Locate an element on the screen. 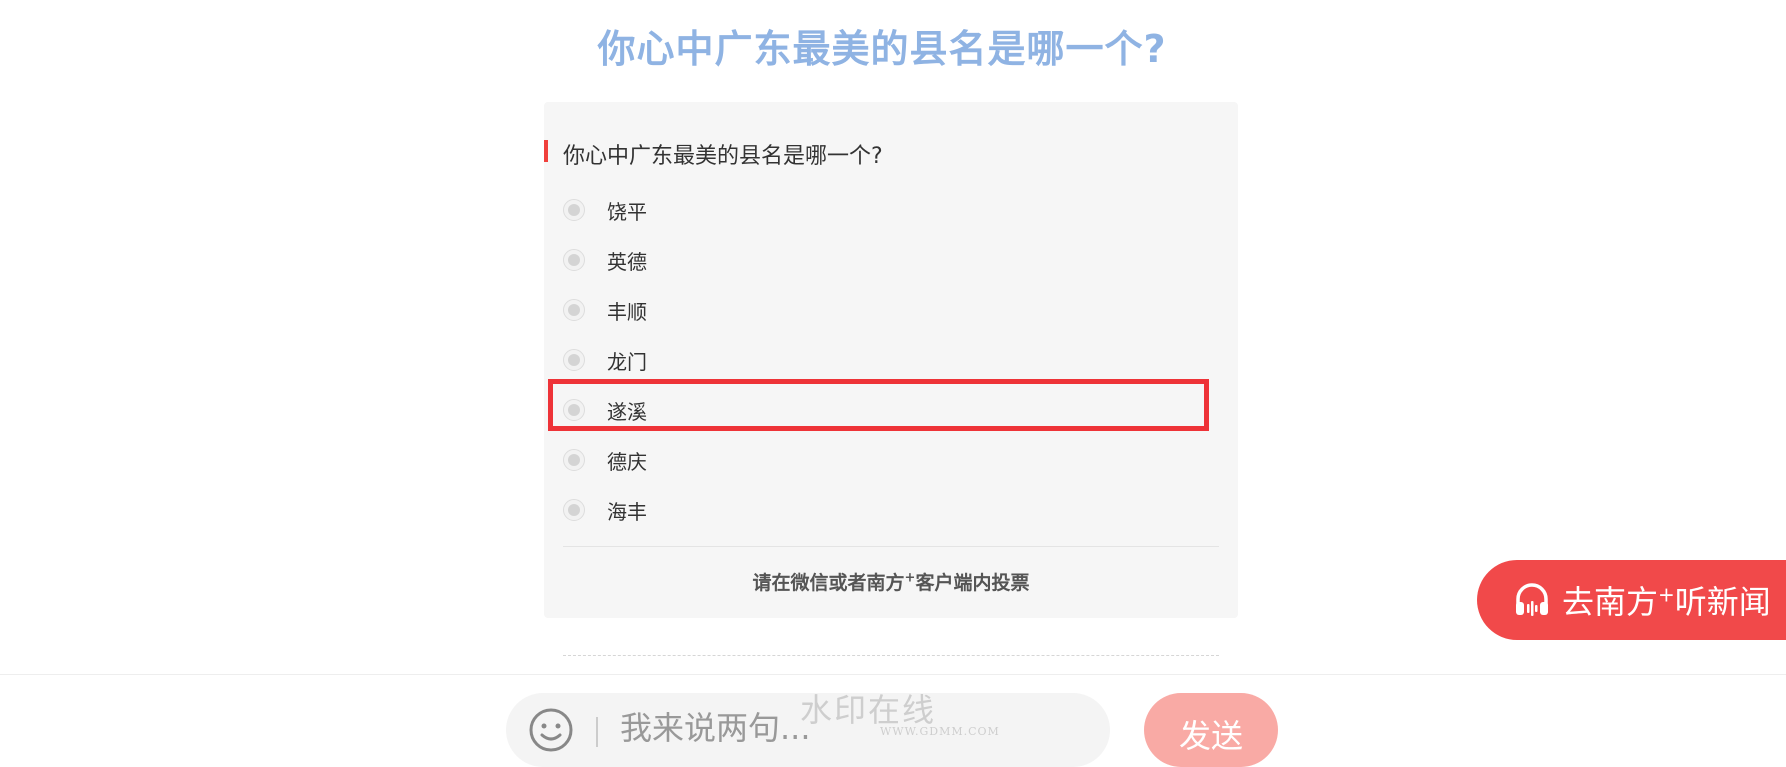  option-label: 德庆 is located at coordinates (627, 461).